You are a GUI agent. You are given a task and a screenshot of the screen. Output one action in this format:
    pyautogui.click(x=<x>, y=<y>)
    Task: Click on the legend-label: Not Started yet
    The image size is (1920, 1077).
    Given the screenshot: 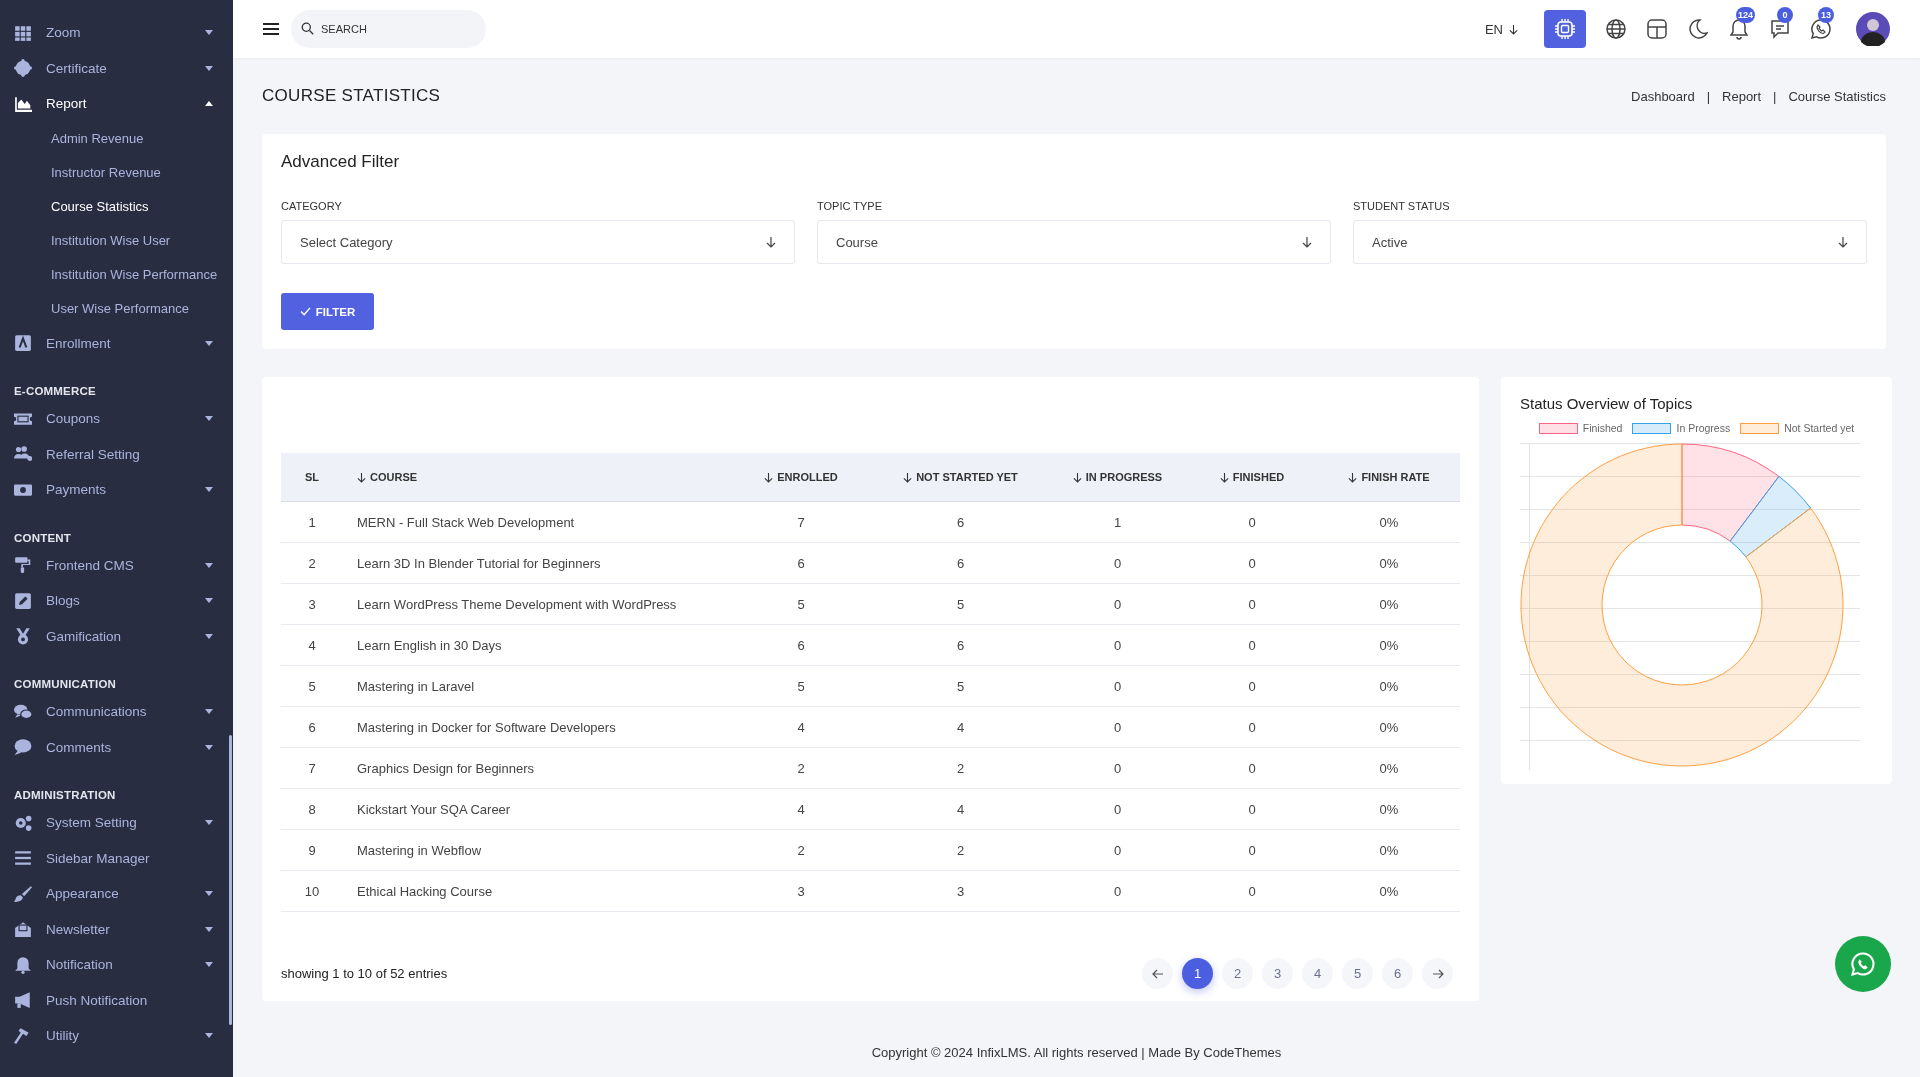 What is the action you would take?
    pyautogui.click(x=1819, y=428)
    